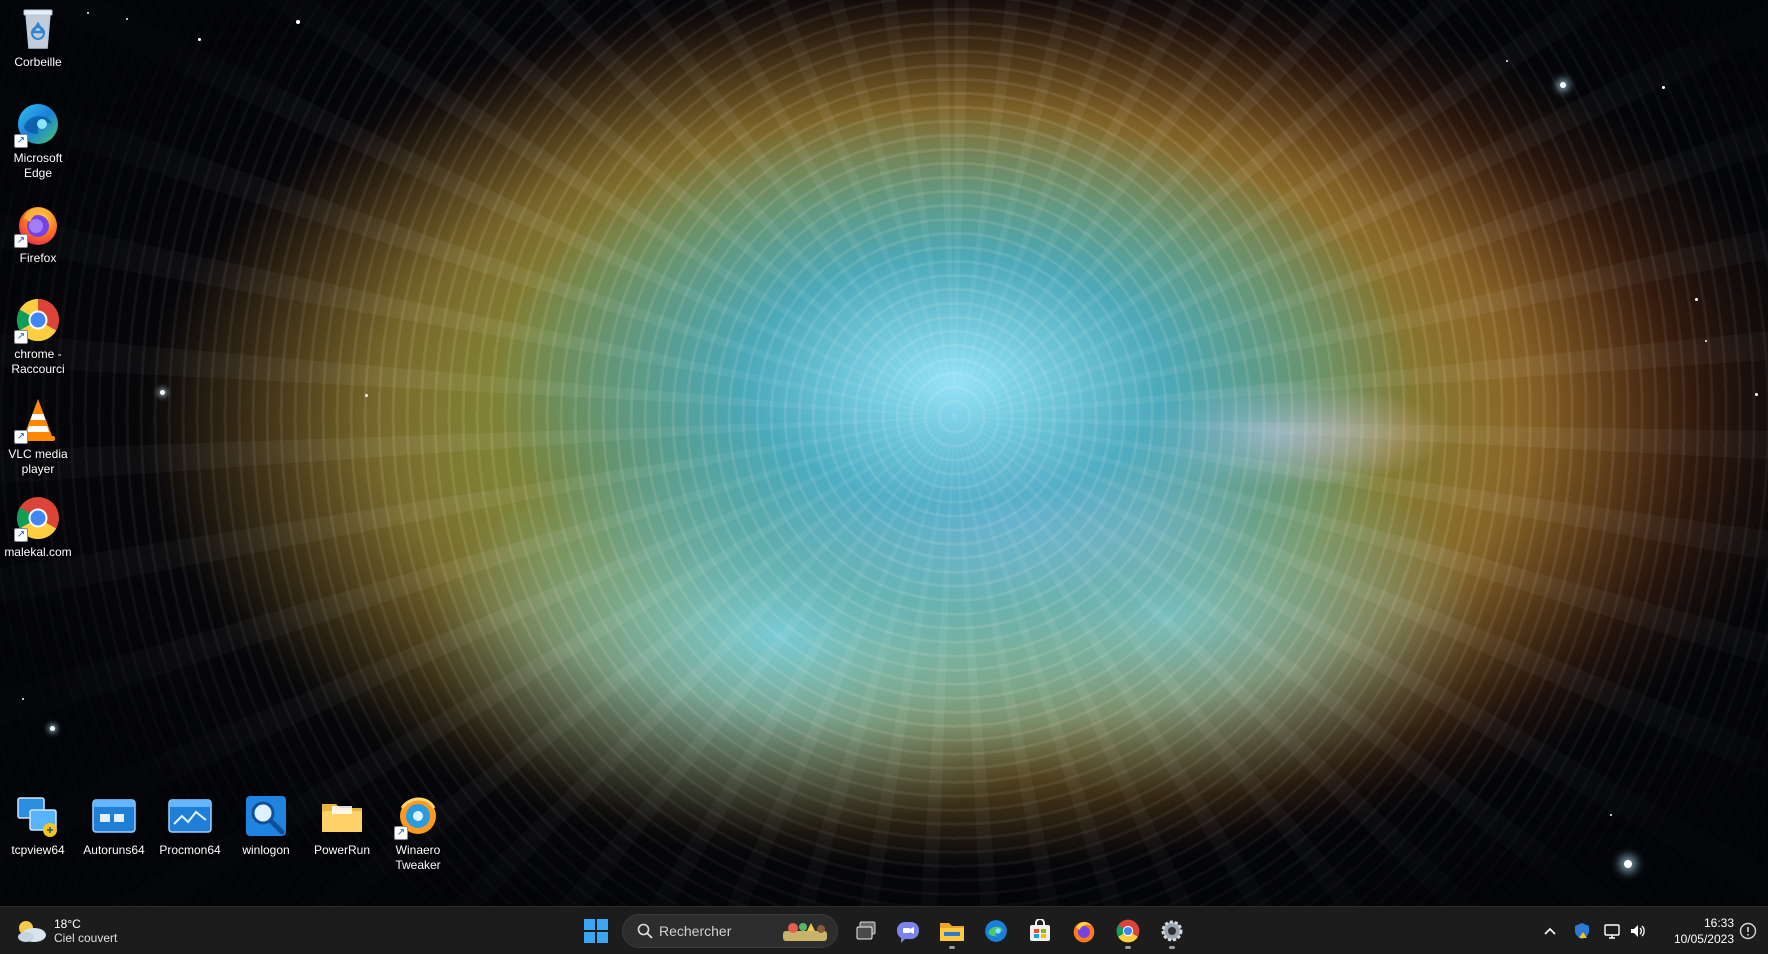 This screenshot has width=1768, height=954. I want to click on desktop-icon-malekal: ↗ malekal.com, so click(38, 527).